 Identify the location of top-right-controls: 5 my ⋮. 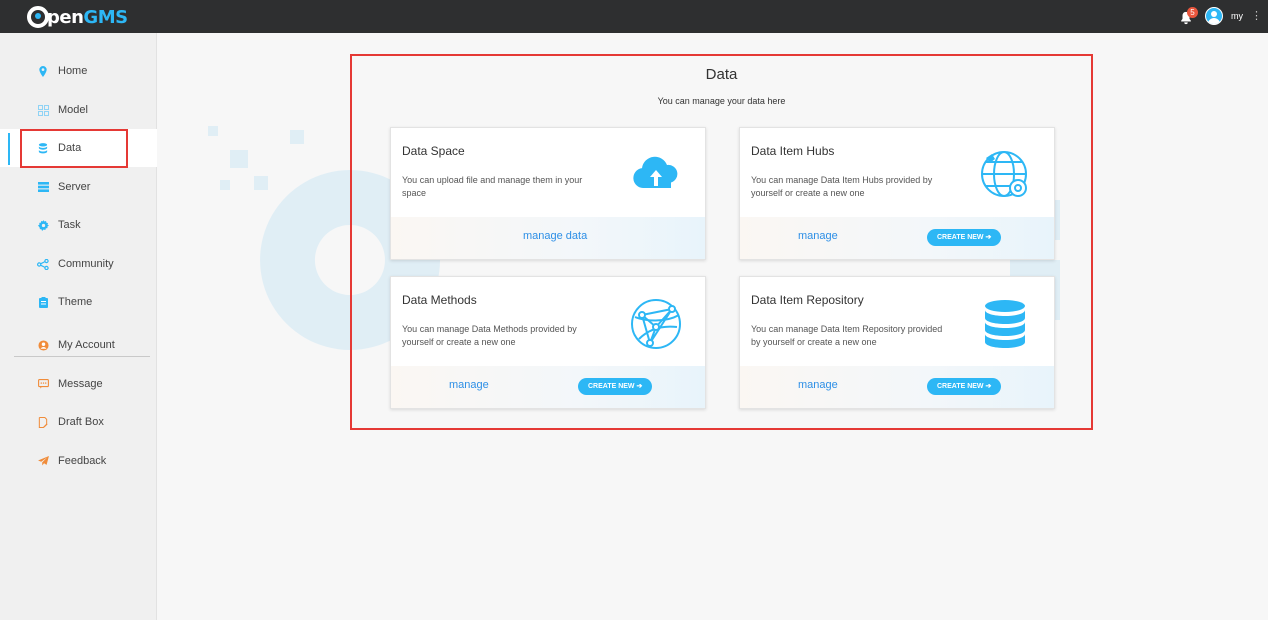
(1220, 16).